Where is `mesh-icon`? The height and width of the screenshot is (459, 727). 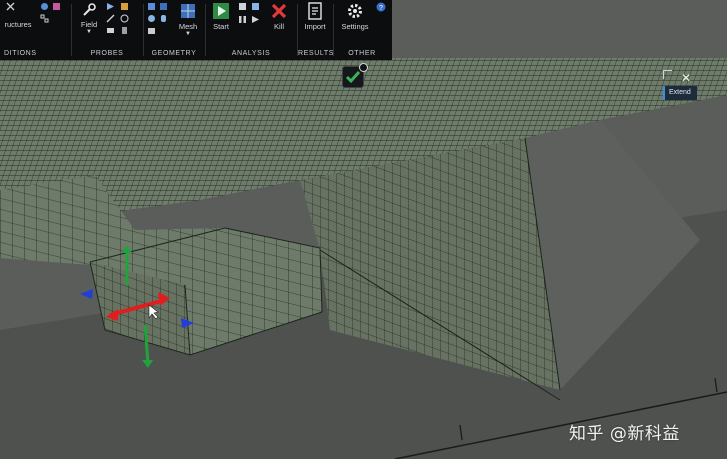
mesh-icon is located at coordinates (188, 11).